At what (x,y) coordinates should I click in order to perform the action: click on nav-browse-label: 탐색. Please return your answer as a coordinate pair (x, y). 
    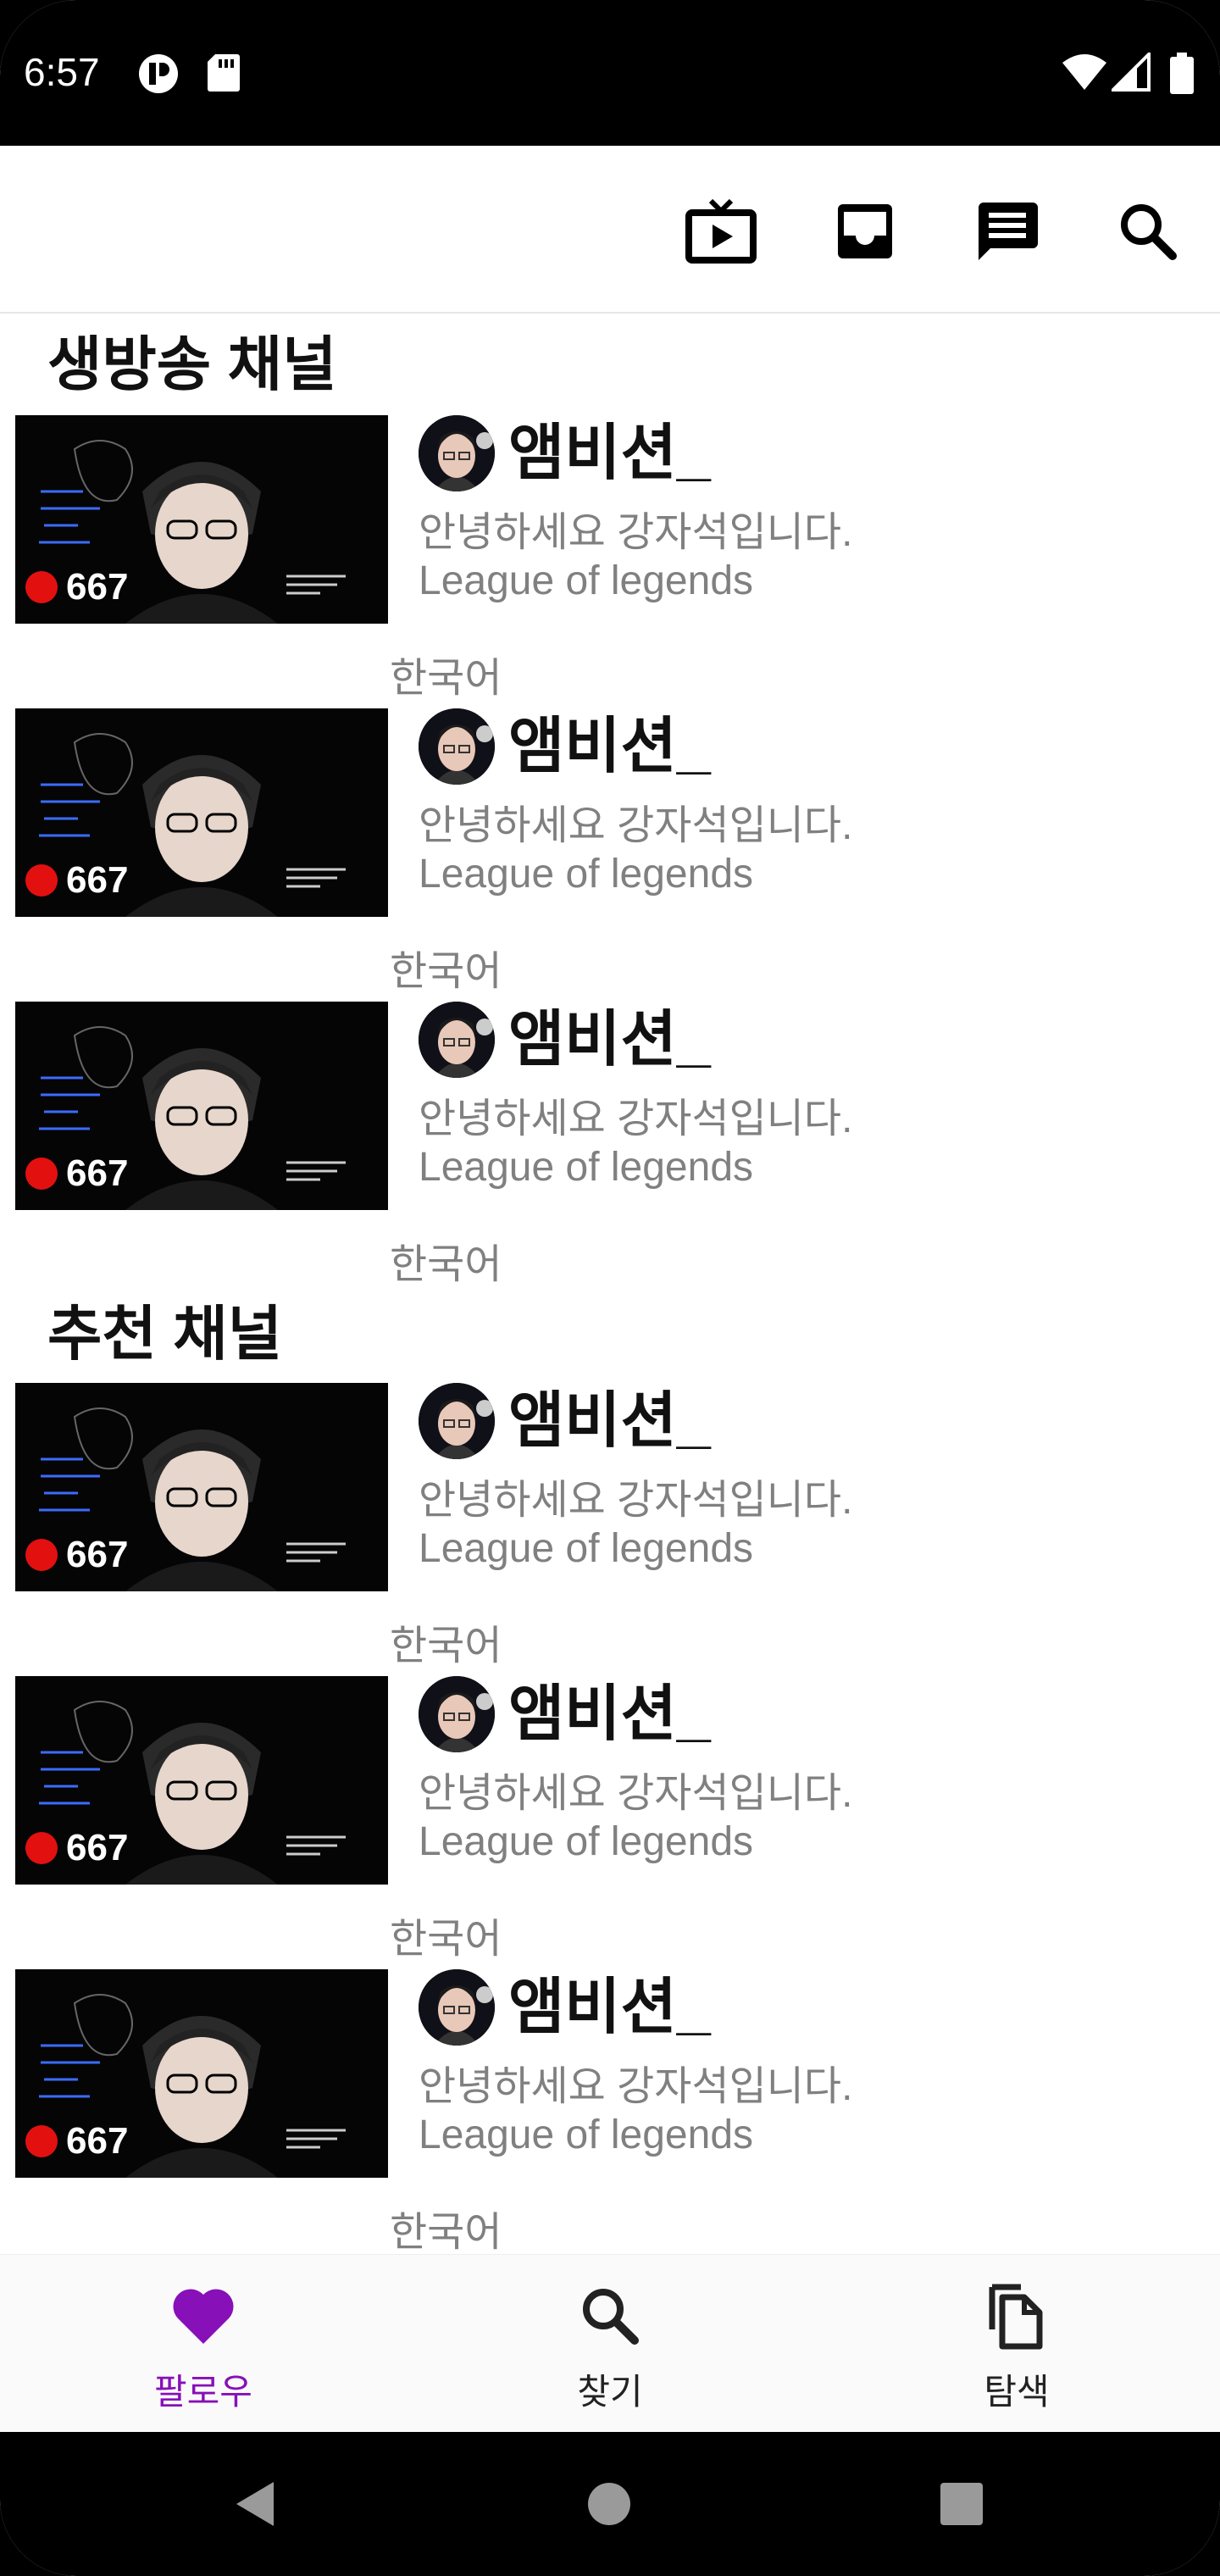
    Looking at the image, I should click on (1017, 2392).